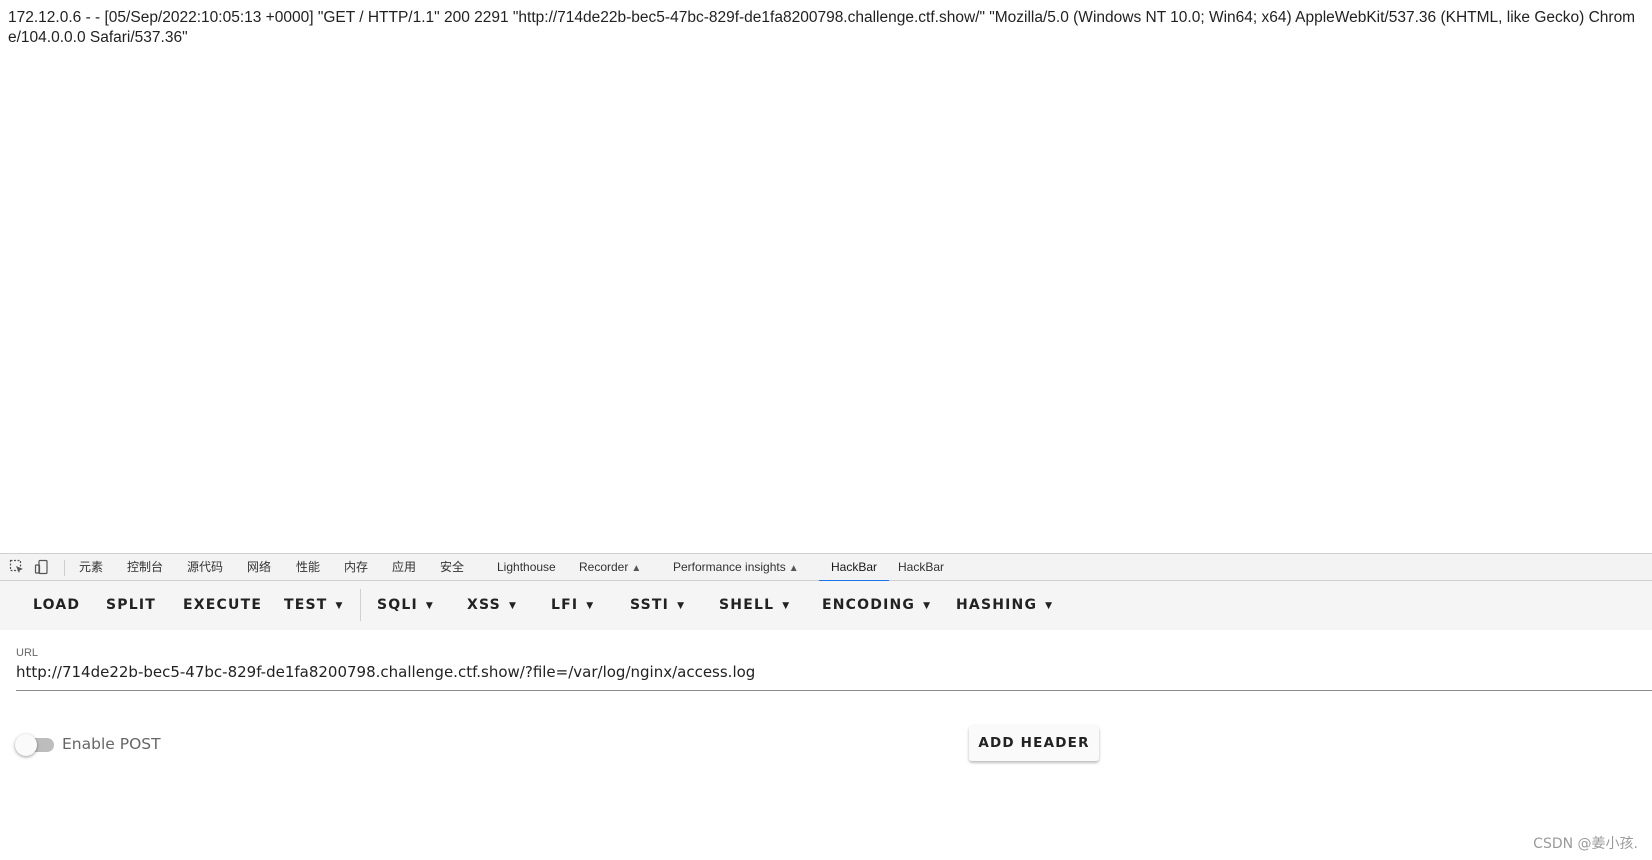 The width and height of the screenshot is (1652, 860). I want to click on test-menu-label: TEST, so click(306, 605).